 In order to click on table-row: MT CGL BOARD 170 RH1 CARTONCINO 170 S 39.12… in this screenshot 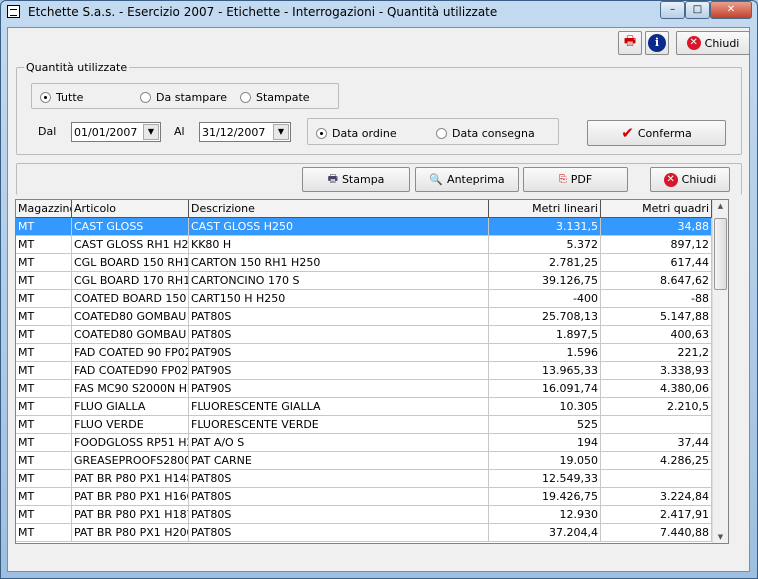, I will do `click(364, 281)`.